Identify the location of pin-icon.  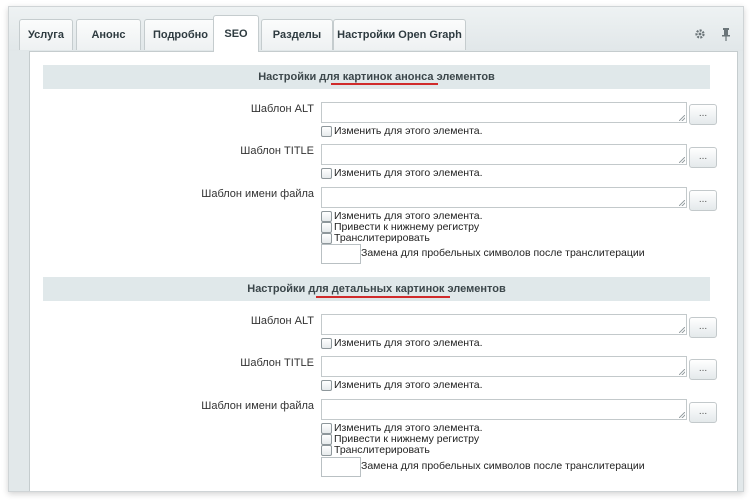
(726, 34).